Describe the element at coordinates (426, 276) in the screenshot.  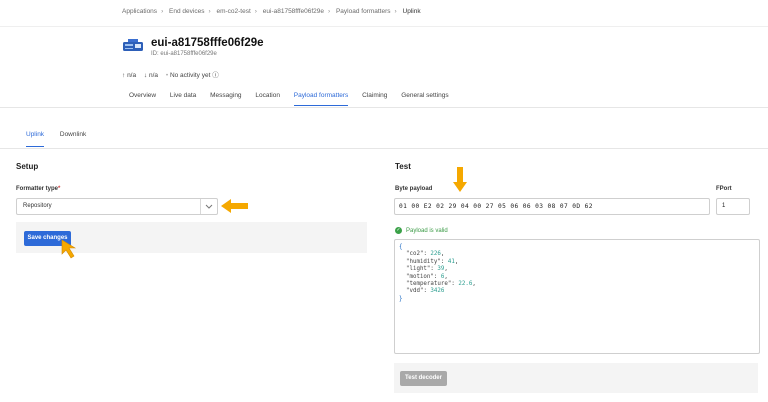
I see `json-line: "motion": 6,` at that location.